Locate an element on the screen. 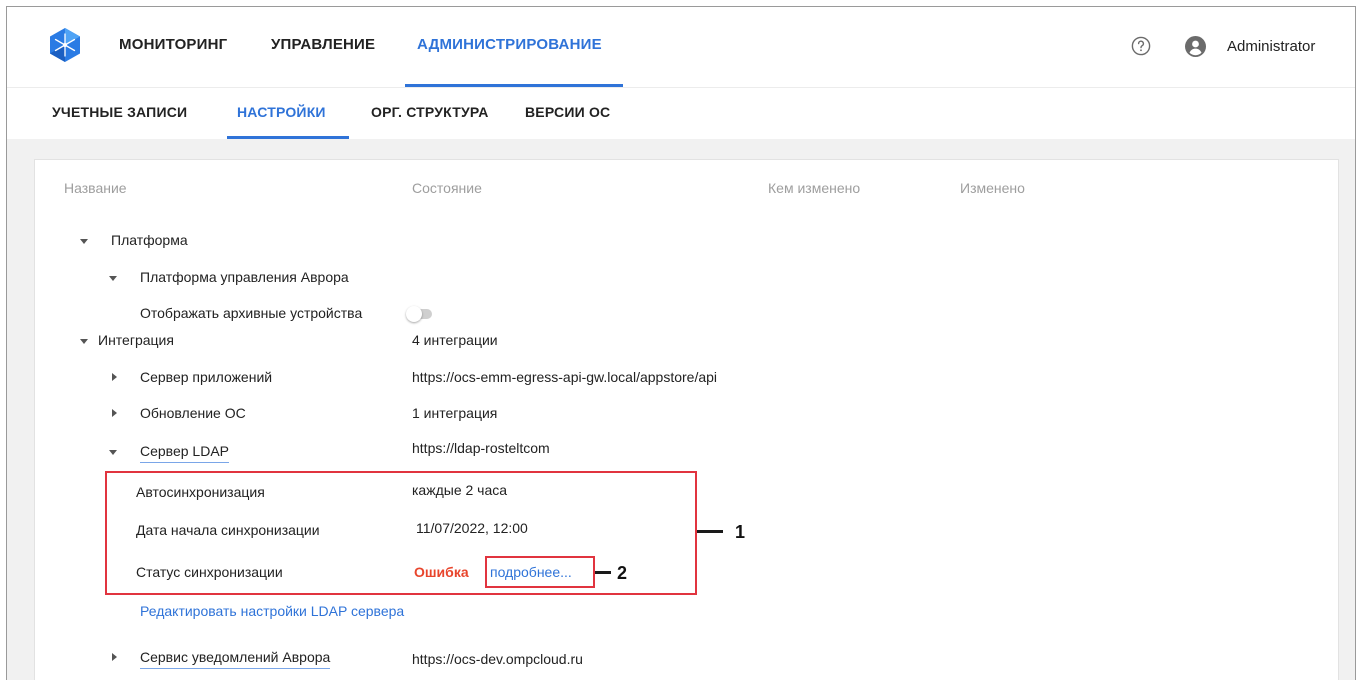  os-update-count: 1 интеграция is located at coordinates (455, 413).